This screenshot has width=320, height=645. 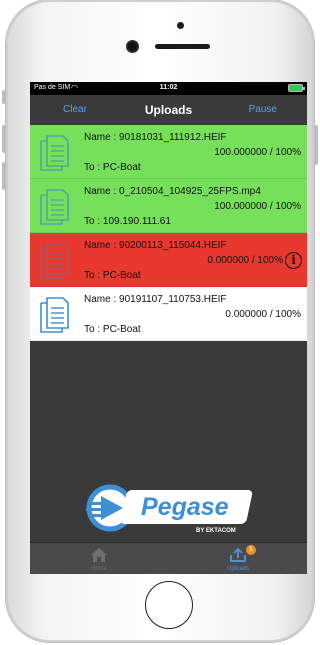 What do you see at coordinates (155, 299) in the screenshot?
I see `file-name: Name : 90191107_110753.HEIF` at bounding box center [155, 299].